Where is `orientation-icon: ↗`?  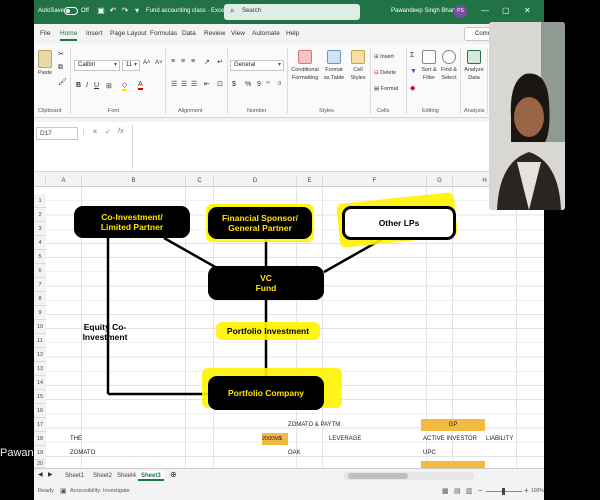 orientation-icon: ↗ is located at coordinates (207, 62).